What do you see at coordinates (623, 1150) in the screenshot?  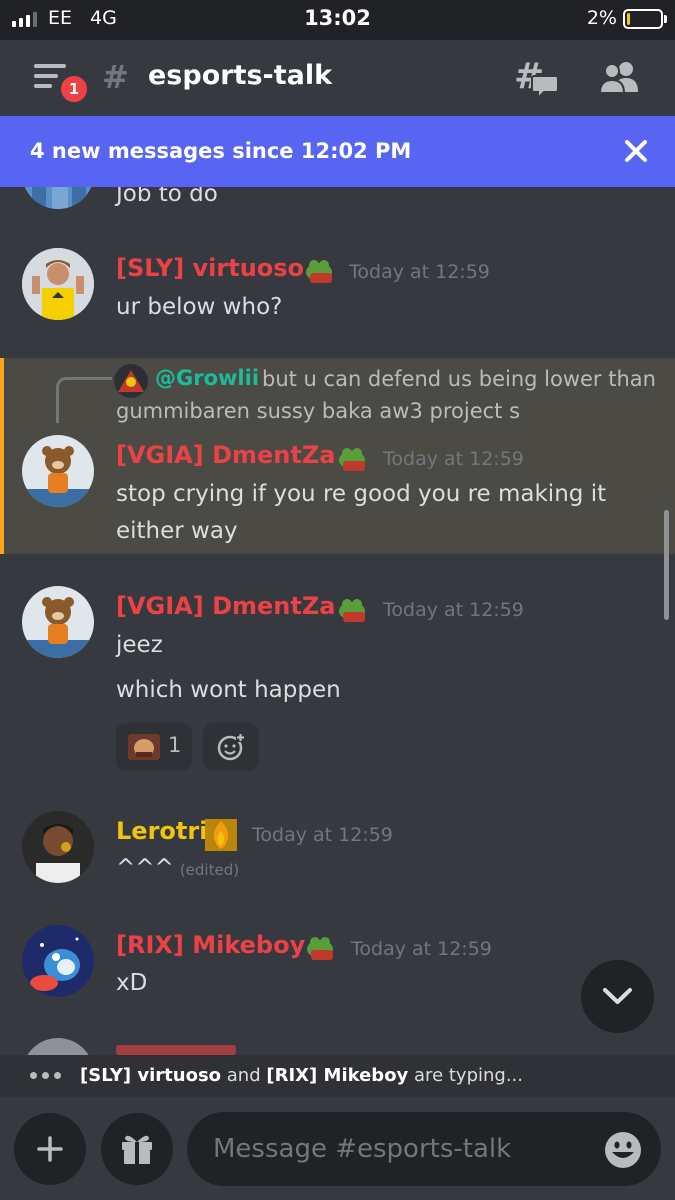 I see `emoji-smile-icon` at bounding box center [623, 1150].